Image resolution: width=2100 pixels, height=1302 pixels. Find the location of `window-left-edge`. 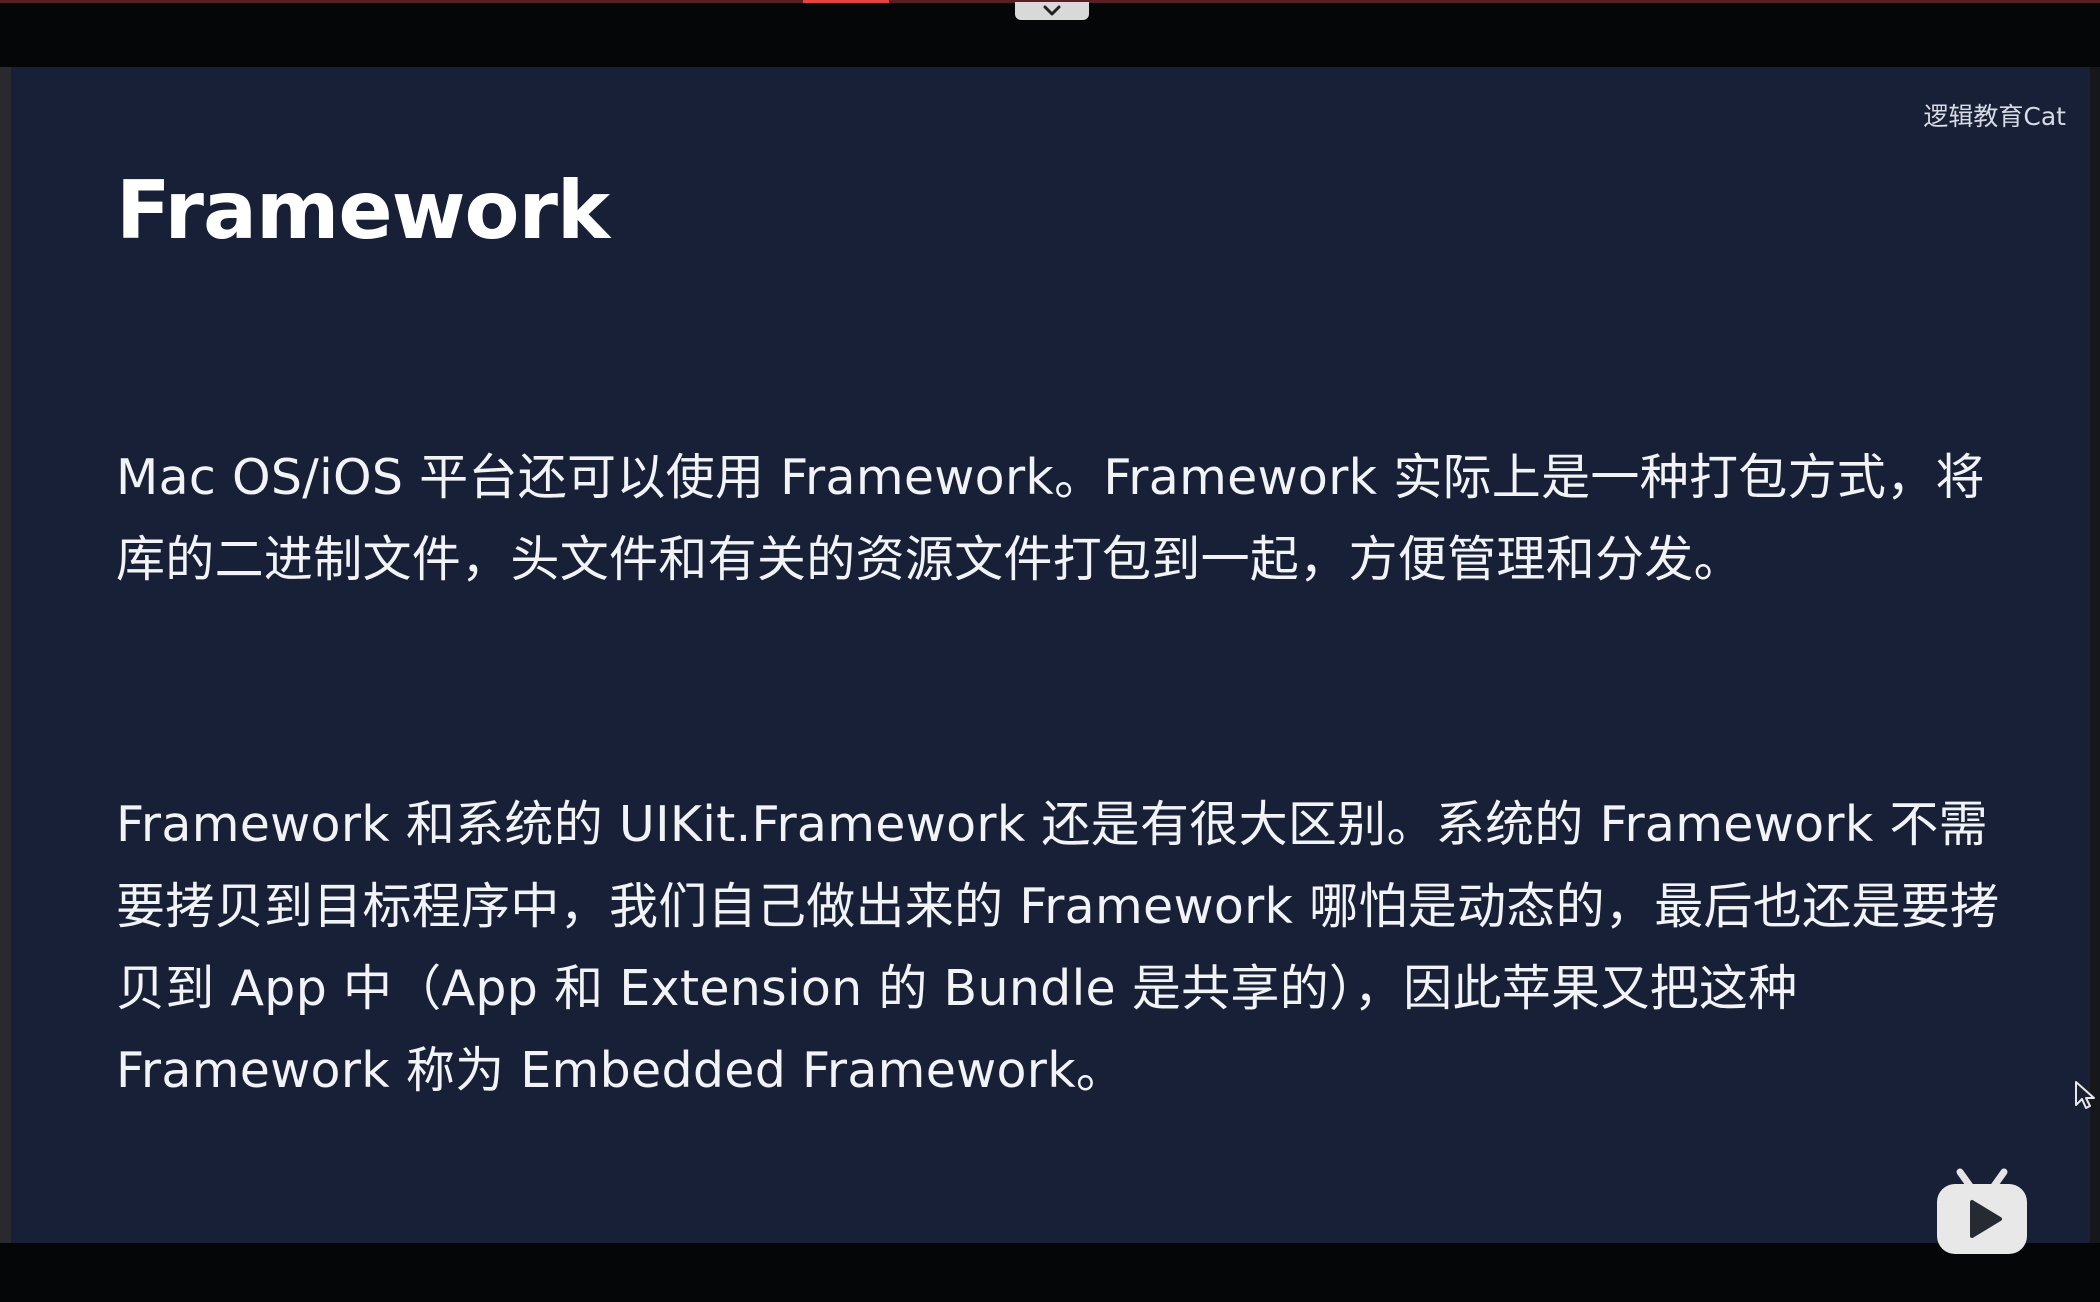

window-left-edge is located at coordinates (5, 651).